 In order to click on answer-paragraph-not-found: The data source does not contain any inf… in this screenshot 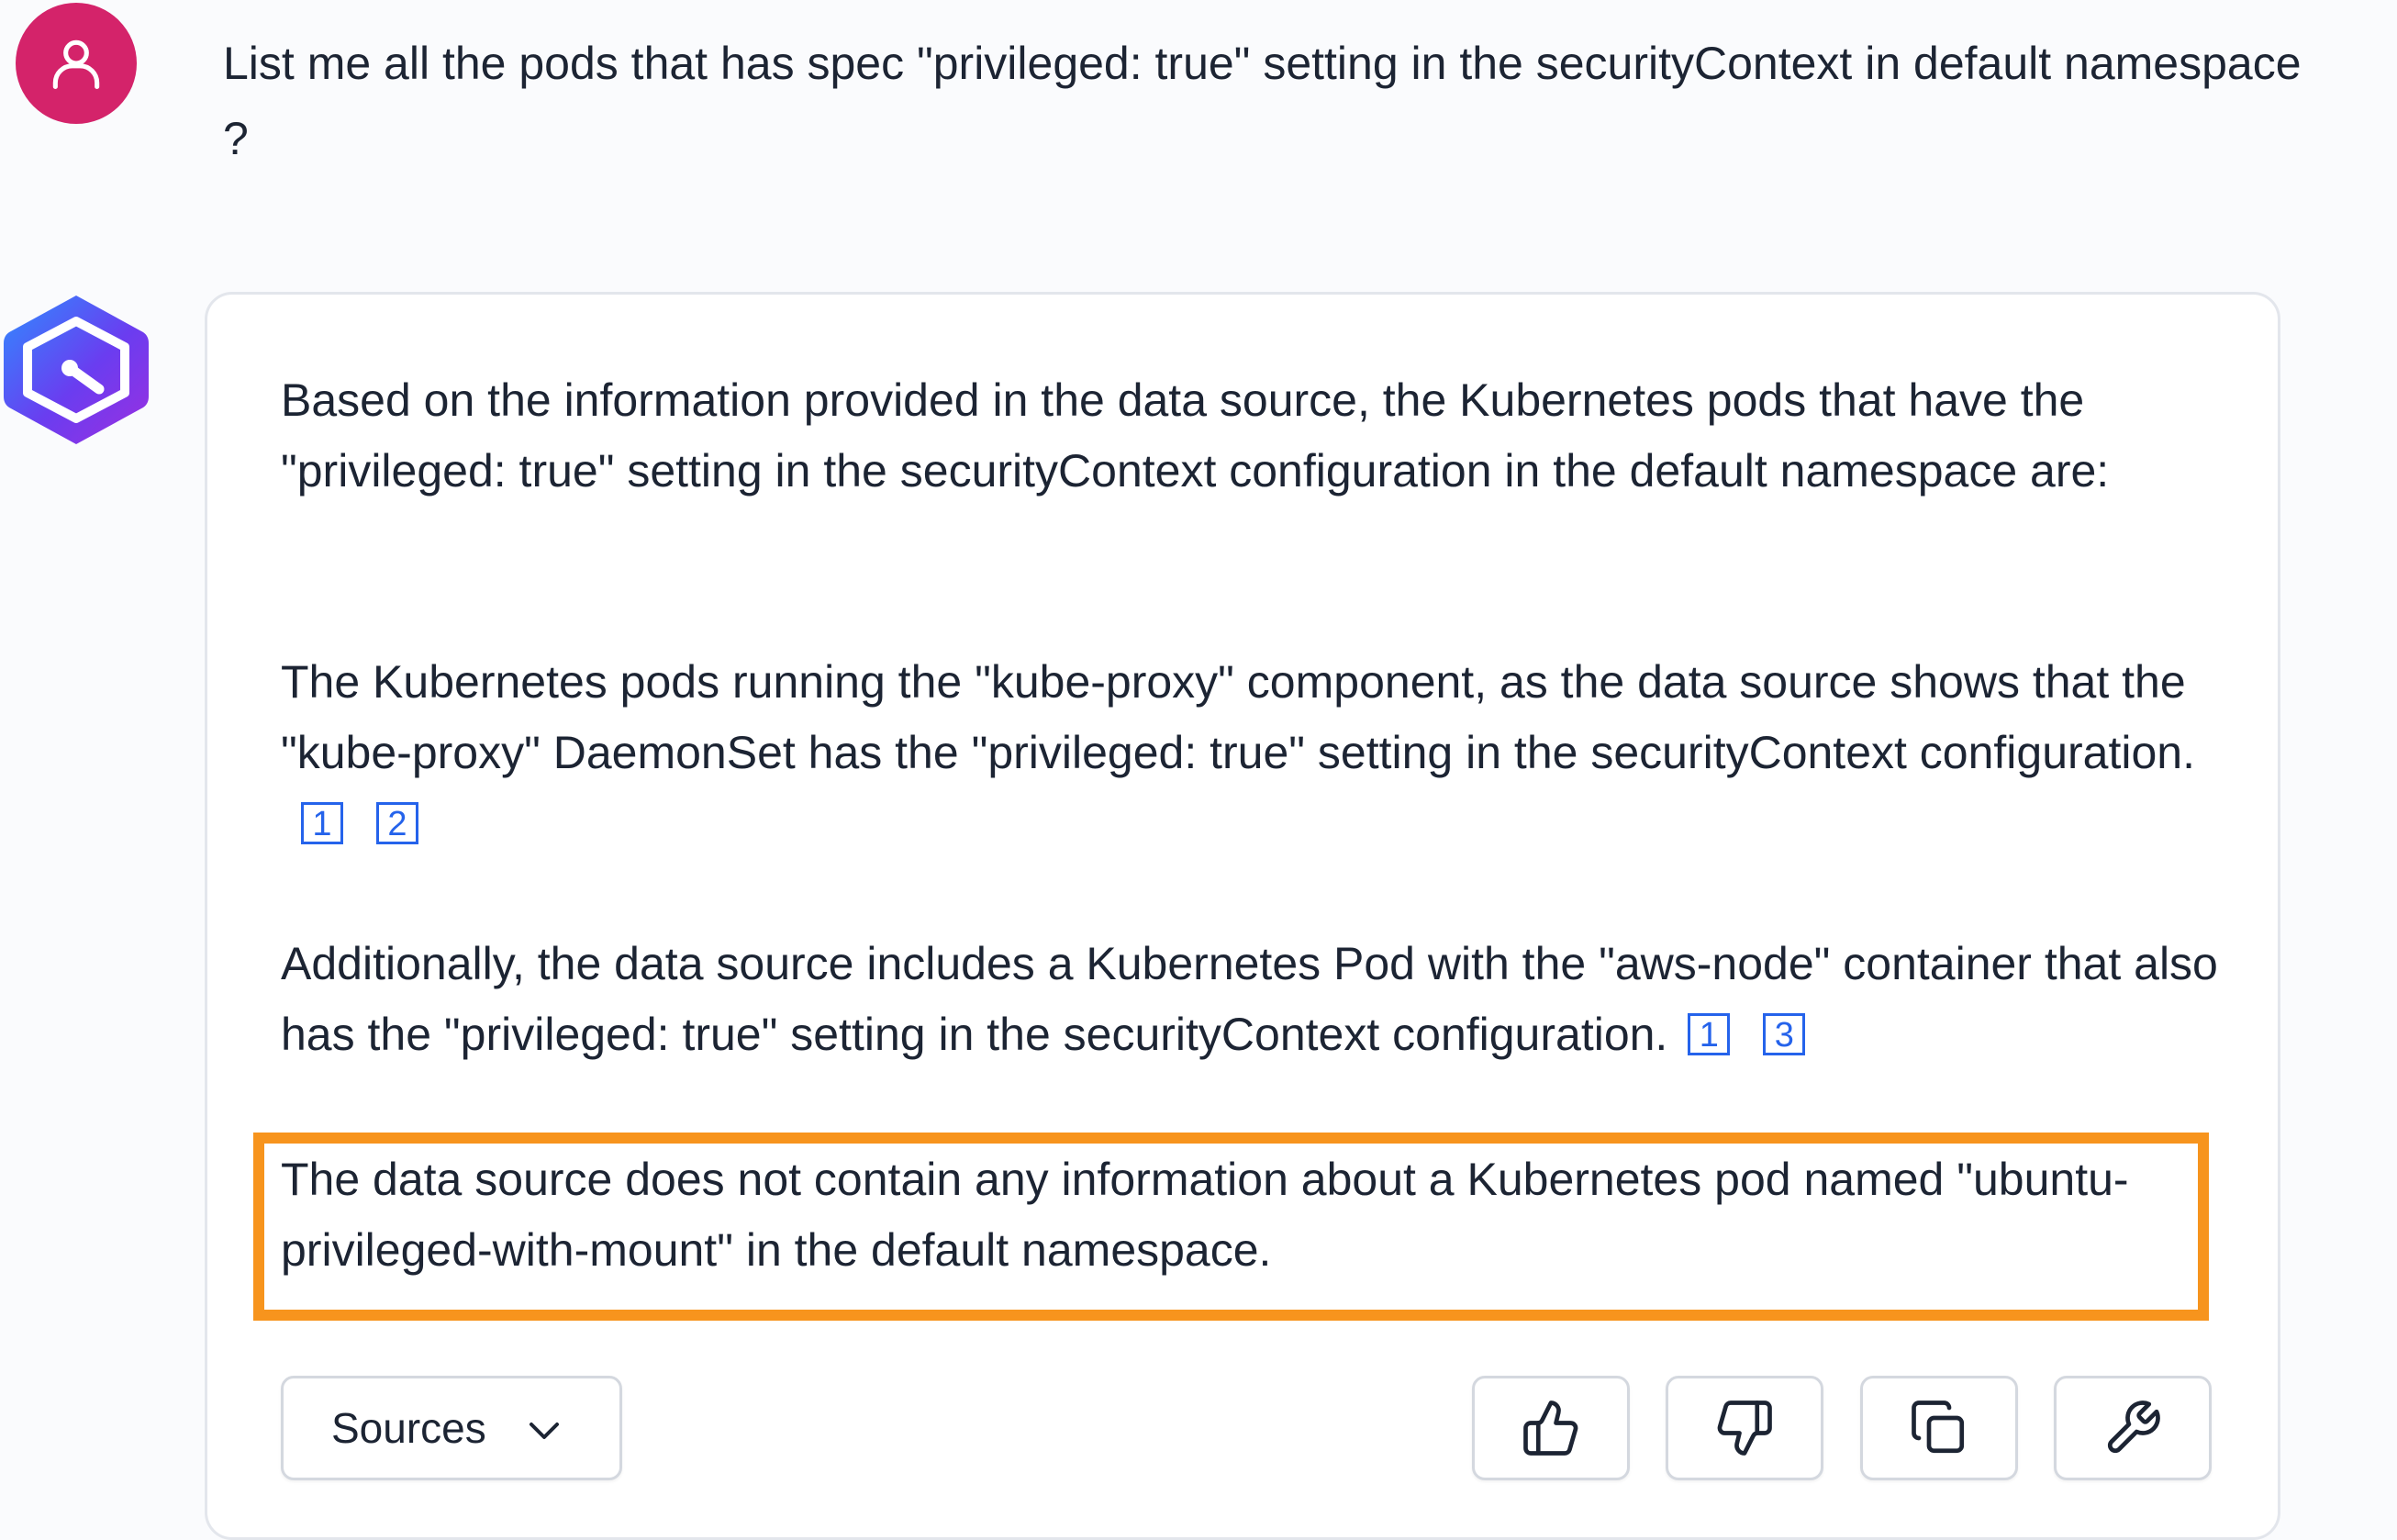, I will do `click(1267, 1215)`.